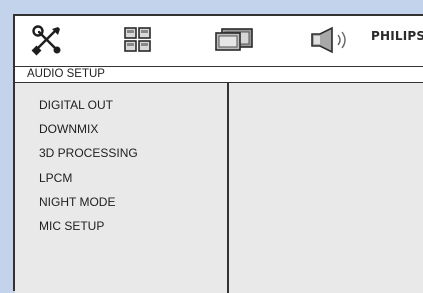 Image resolution: width=423 pixels, height=293 pixels. I want to click on menu-item-mic-setup: MIC SETUP, so click(71, 226).